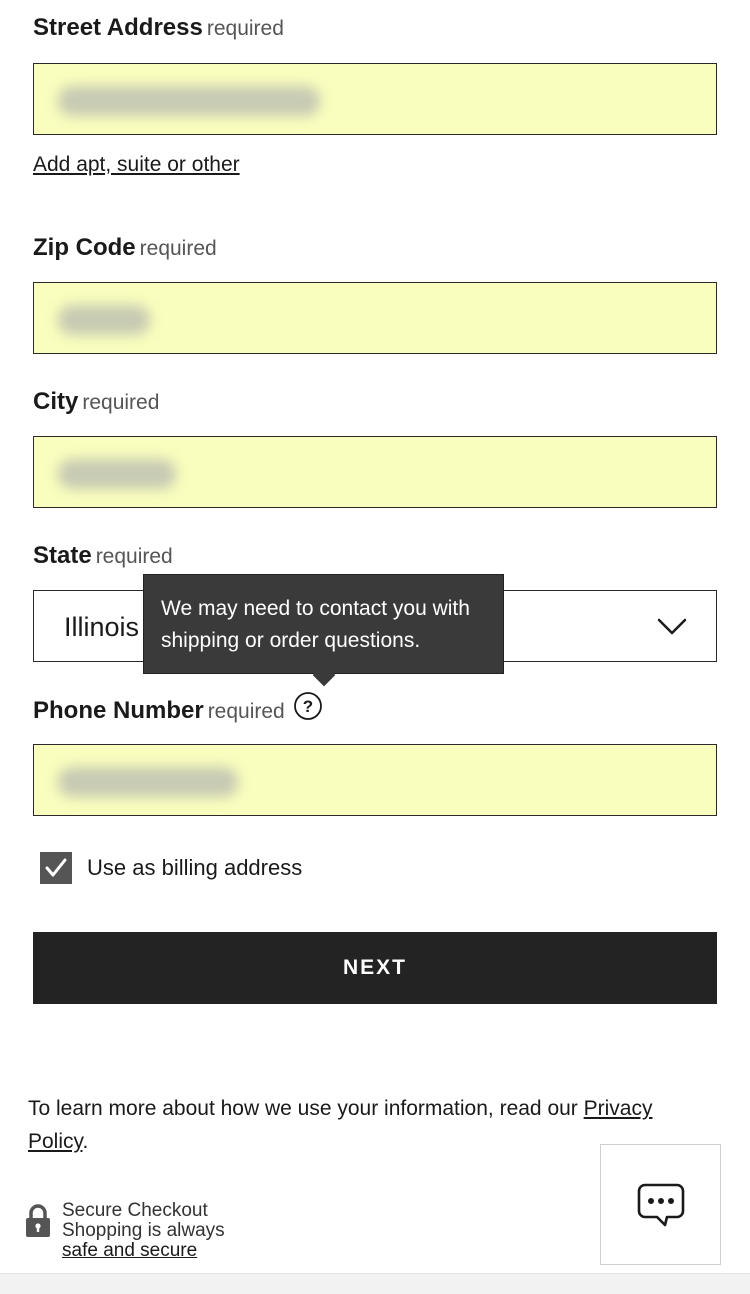  Describe the element at coordinates (135, 1210) in the screenshot. I see `secure-checkout-title: Secure Checkout` at that location.